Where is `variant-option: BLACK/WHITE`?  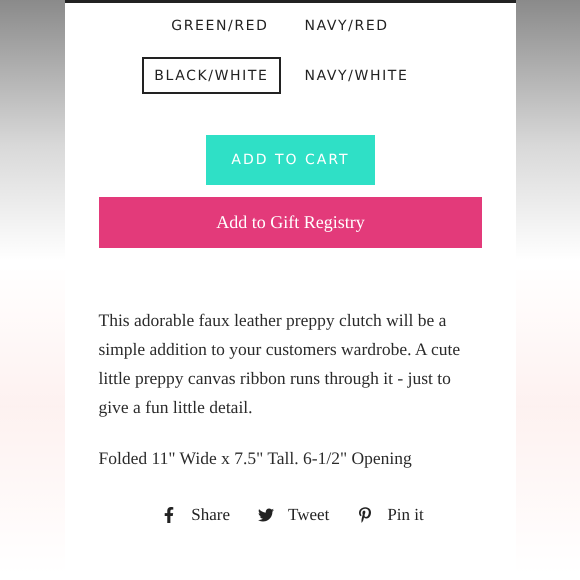 variant-option: BLACK/WHITE is located at coordinates (211, 75).